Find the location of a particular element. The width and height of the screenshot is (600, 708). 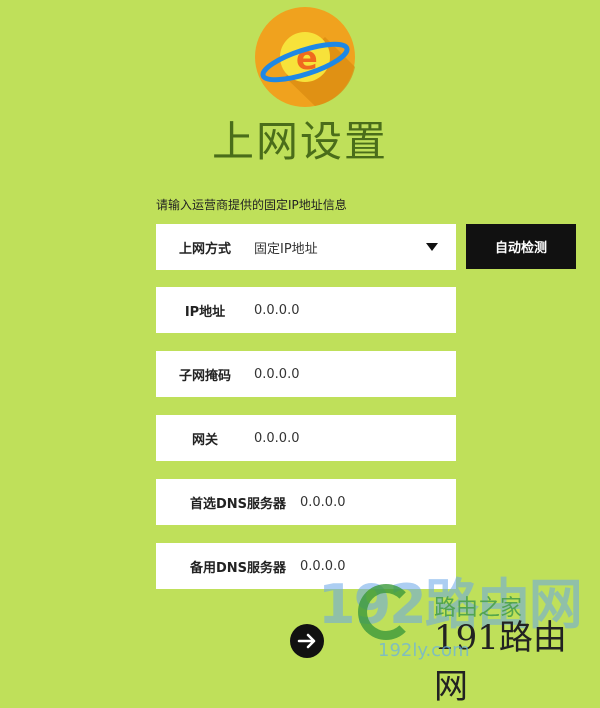

page-title: 上网设置 is located at coordinates (299, 141).